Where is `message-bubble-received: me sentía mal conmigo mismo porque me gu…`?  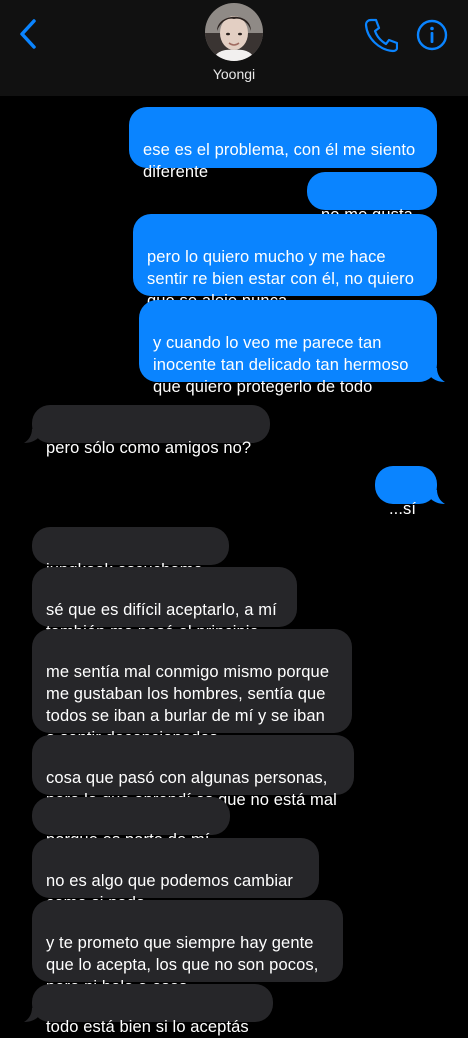
message-bubble-received: me sentía mal conmigo mismo porque me gu… is located at coordinates (192, 688).